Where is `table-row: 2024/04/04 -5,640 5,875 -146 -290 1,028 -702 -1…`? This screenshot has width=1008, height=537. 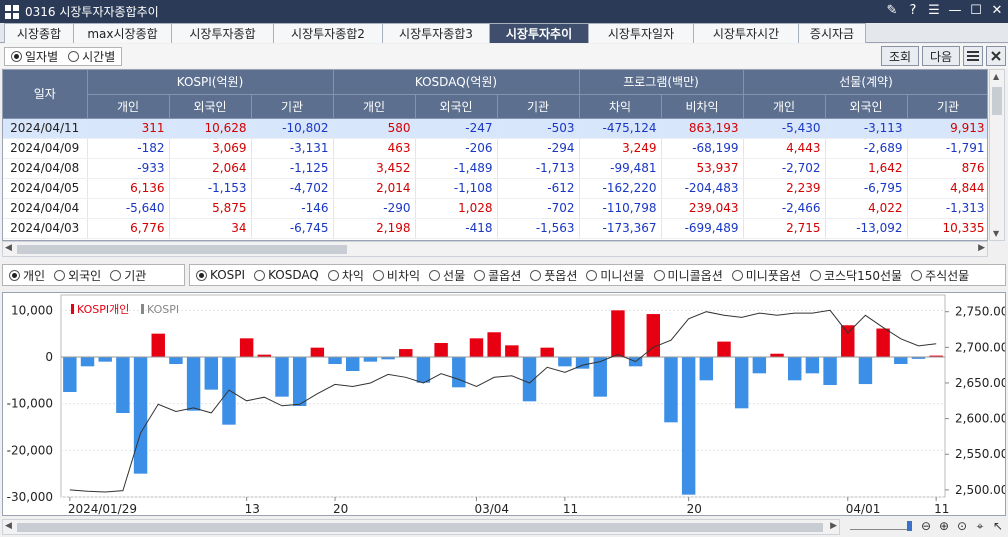 table-row: 2024/04/04 -5,640 5,875 -146 -290 1,028 -702 -1… is located at coordinates (495, 208).